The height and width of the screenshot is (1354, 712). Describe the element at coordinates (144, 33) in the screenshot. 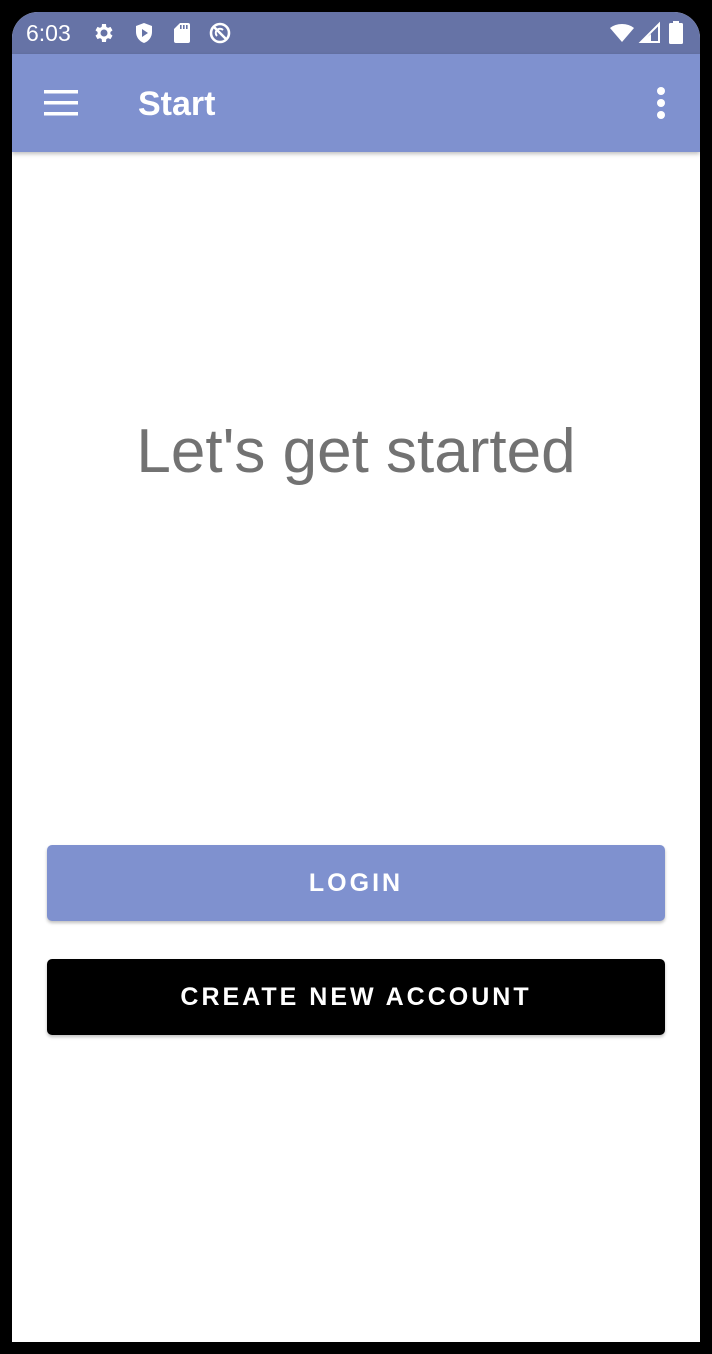

I see `shield-play-icon` at that location.